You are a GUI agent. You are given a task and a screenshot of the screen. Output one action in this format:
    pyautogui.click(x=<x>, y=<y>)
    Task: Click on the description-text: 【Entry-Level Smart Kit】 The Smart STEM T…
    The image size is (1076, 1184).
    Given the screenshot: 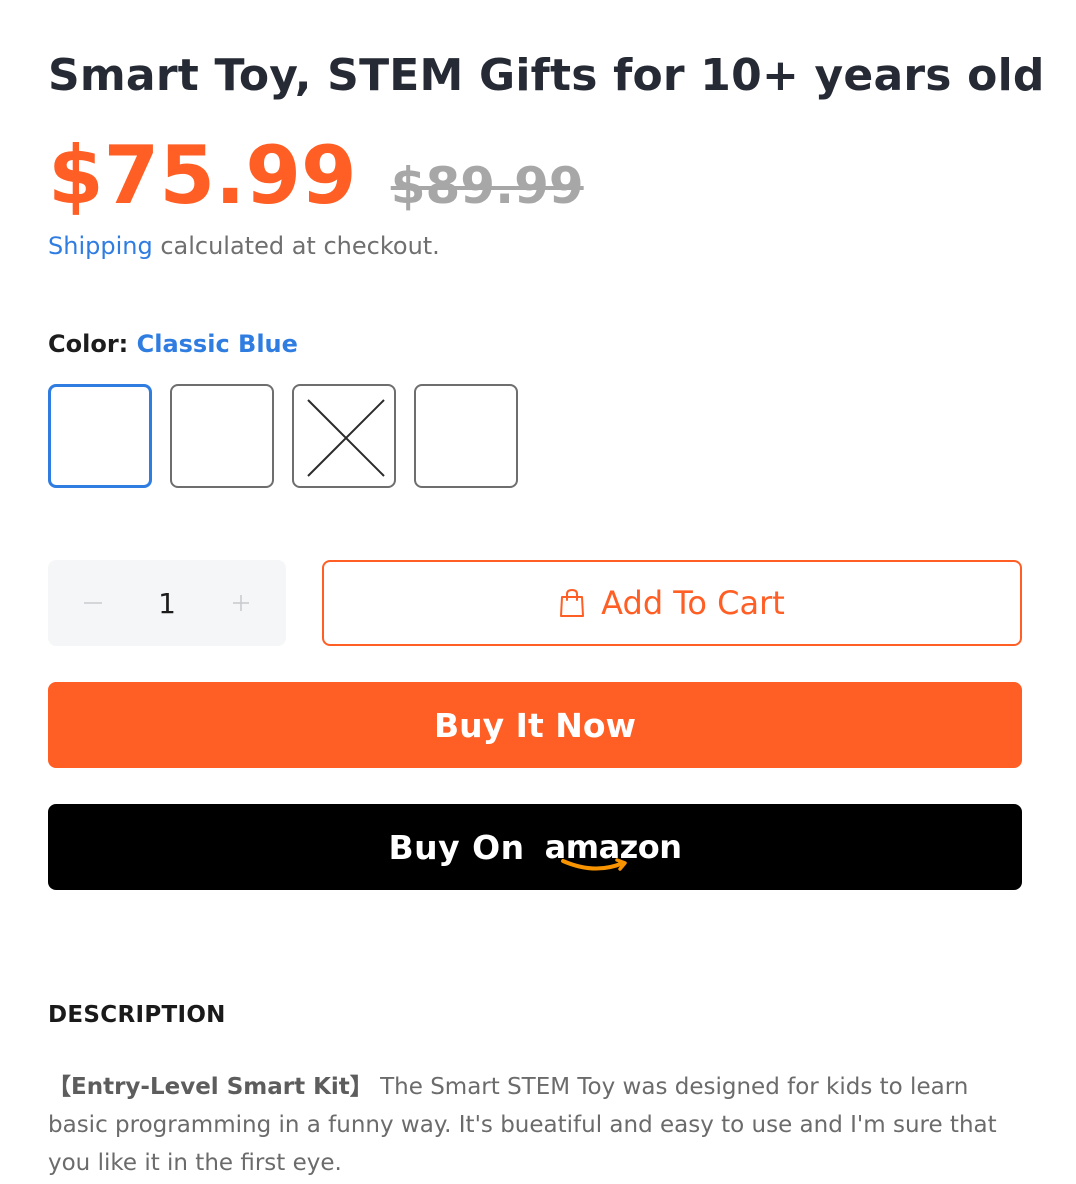 What is the action you would take?
    pyautogui.click(x=535, y=1125)
    